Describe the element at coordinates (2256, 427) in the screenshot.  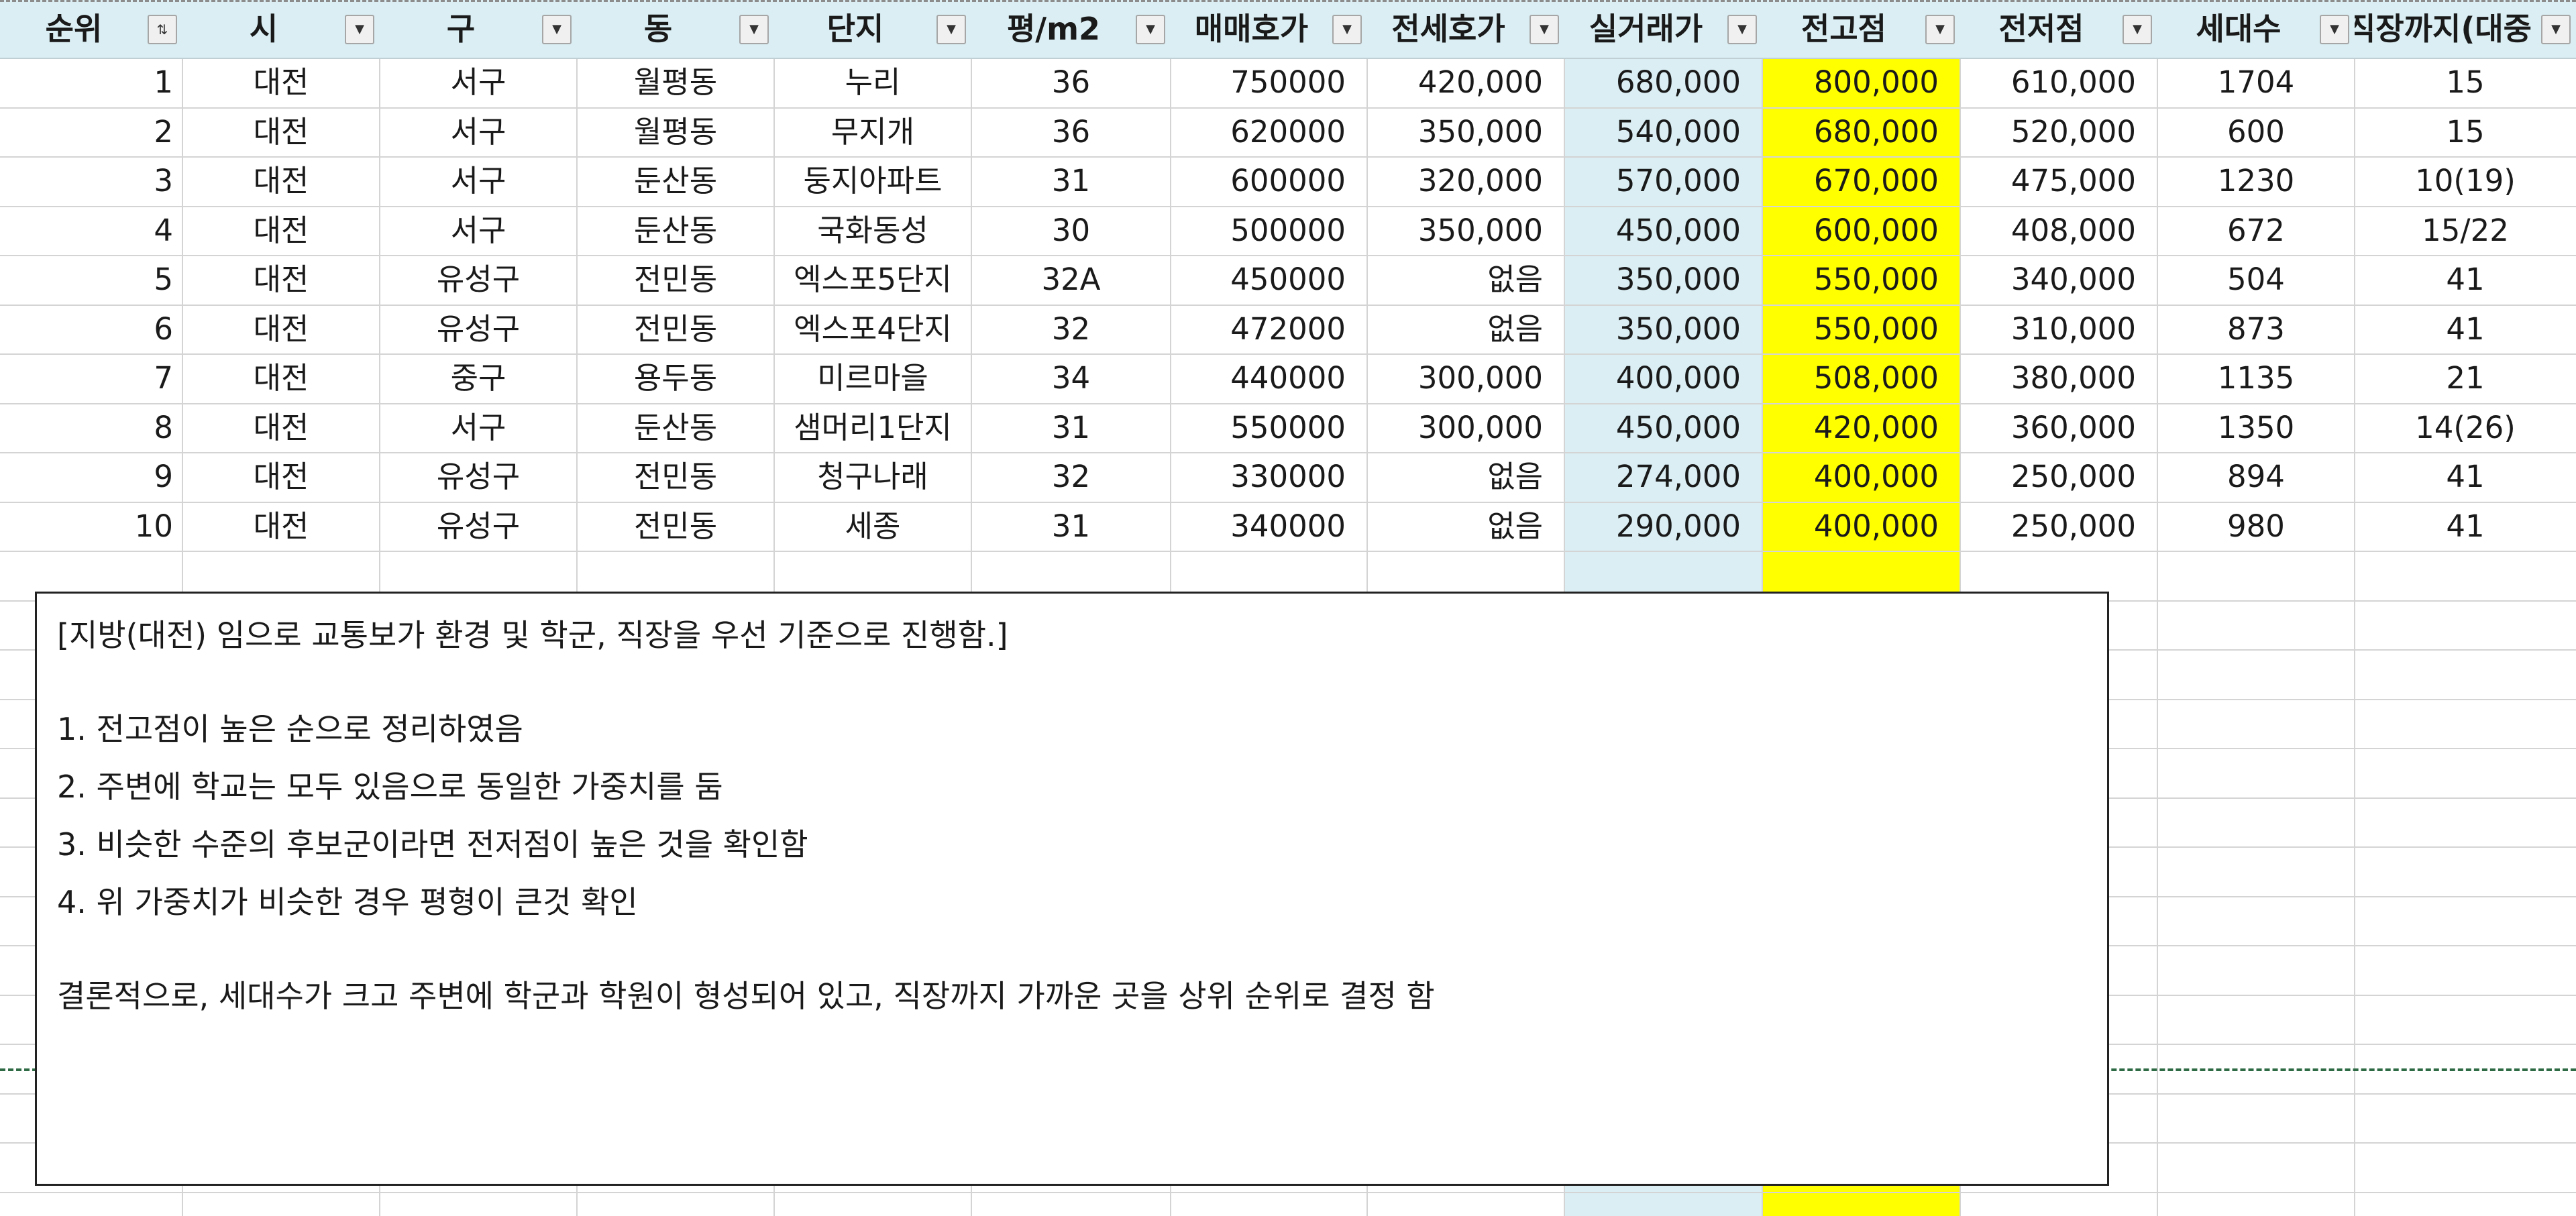
I see `cell-households: 1350` at that location.